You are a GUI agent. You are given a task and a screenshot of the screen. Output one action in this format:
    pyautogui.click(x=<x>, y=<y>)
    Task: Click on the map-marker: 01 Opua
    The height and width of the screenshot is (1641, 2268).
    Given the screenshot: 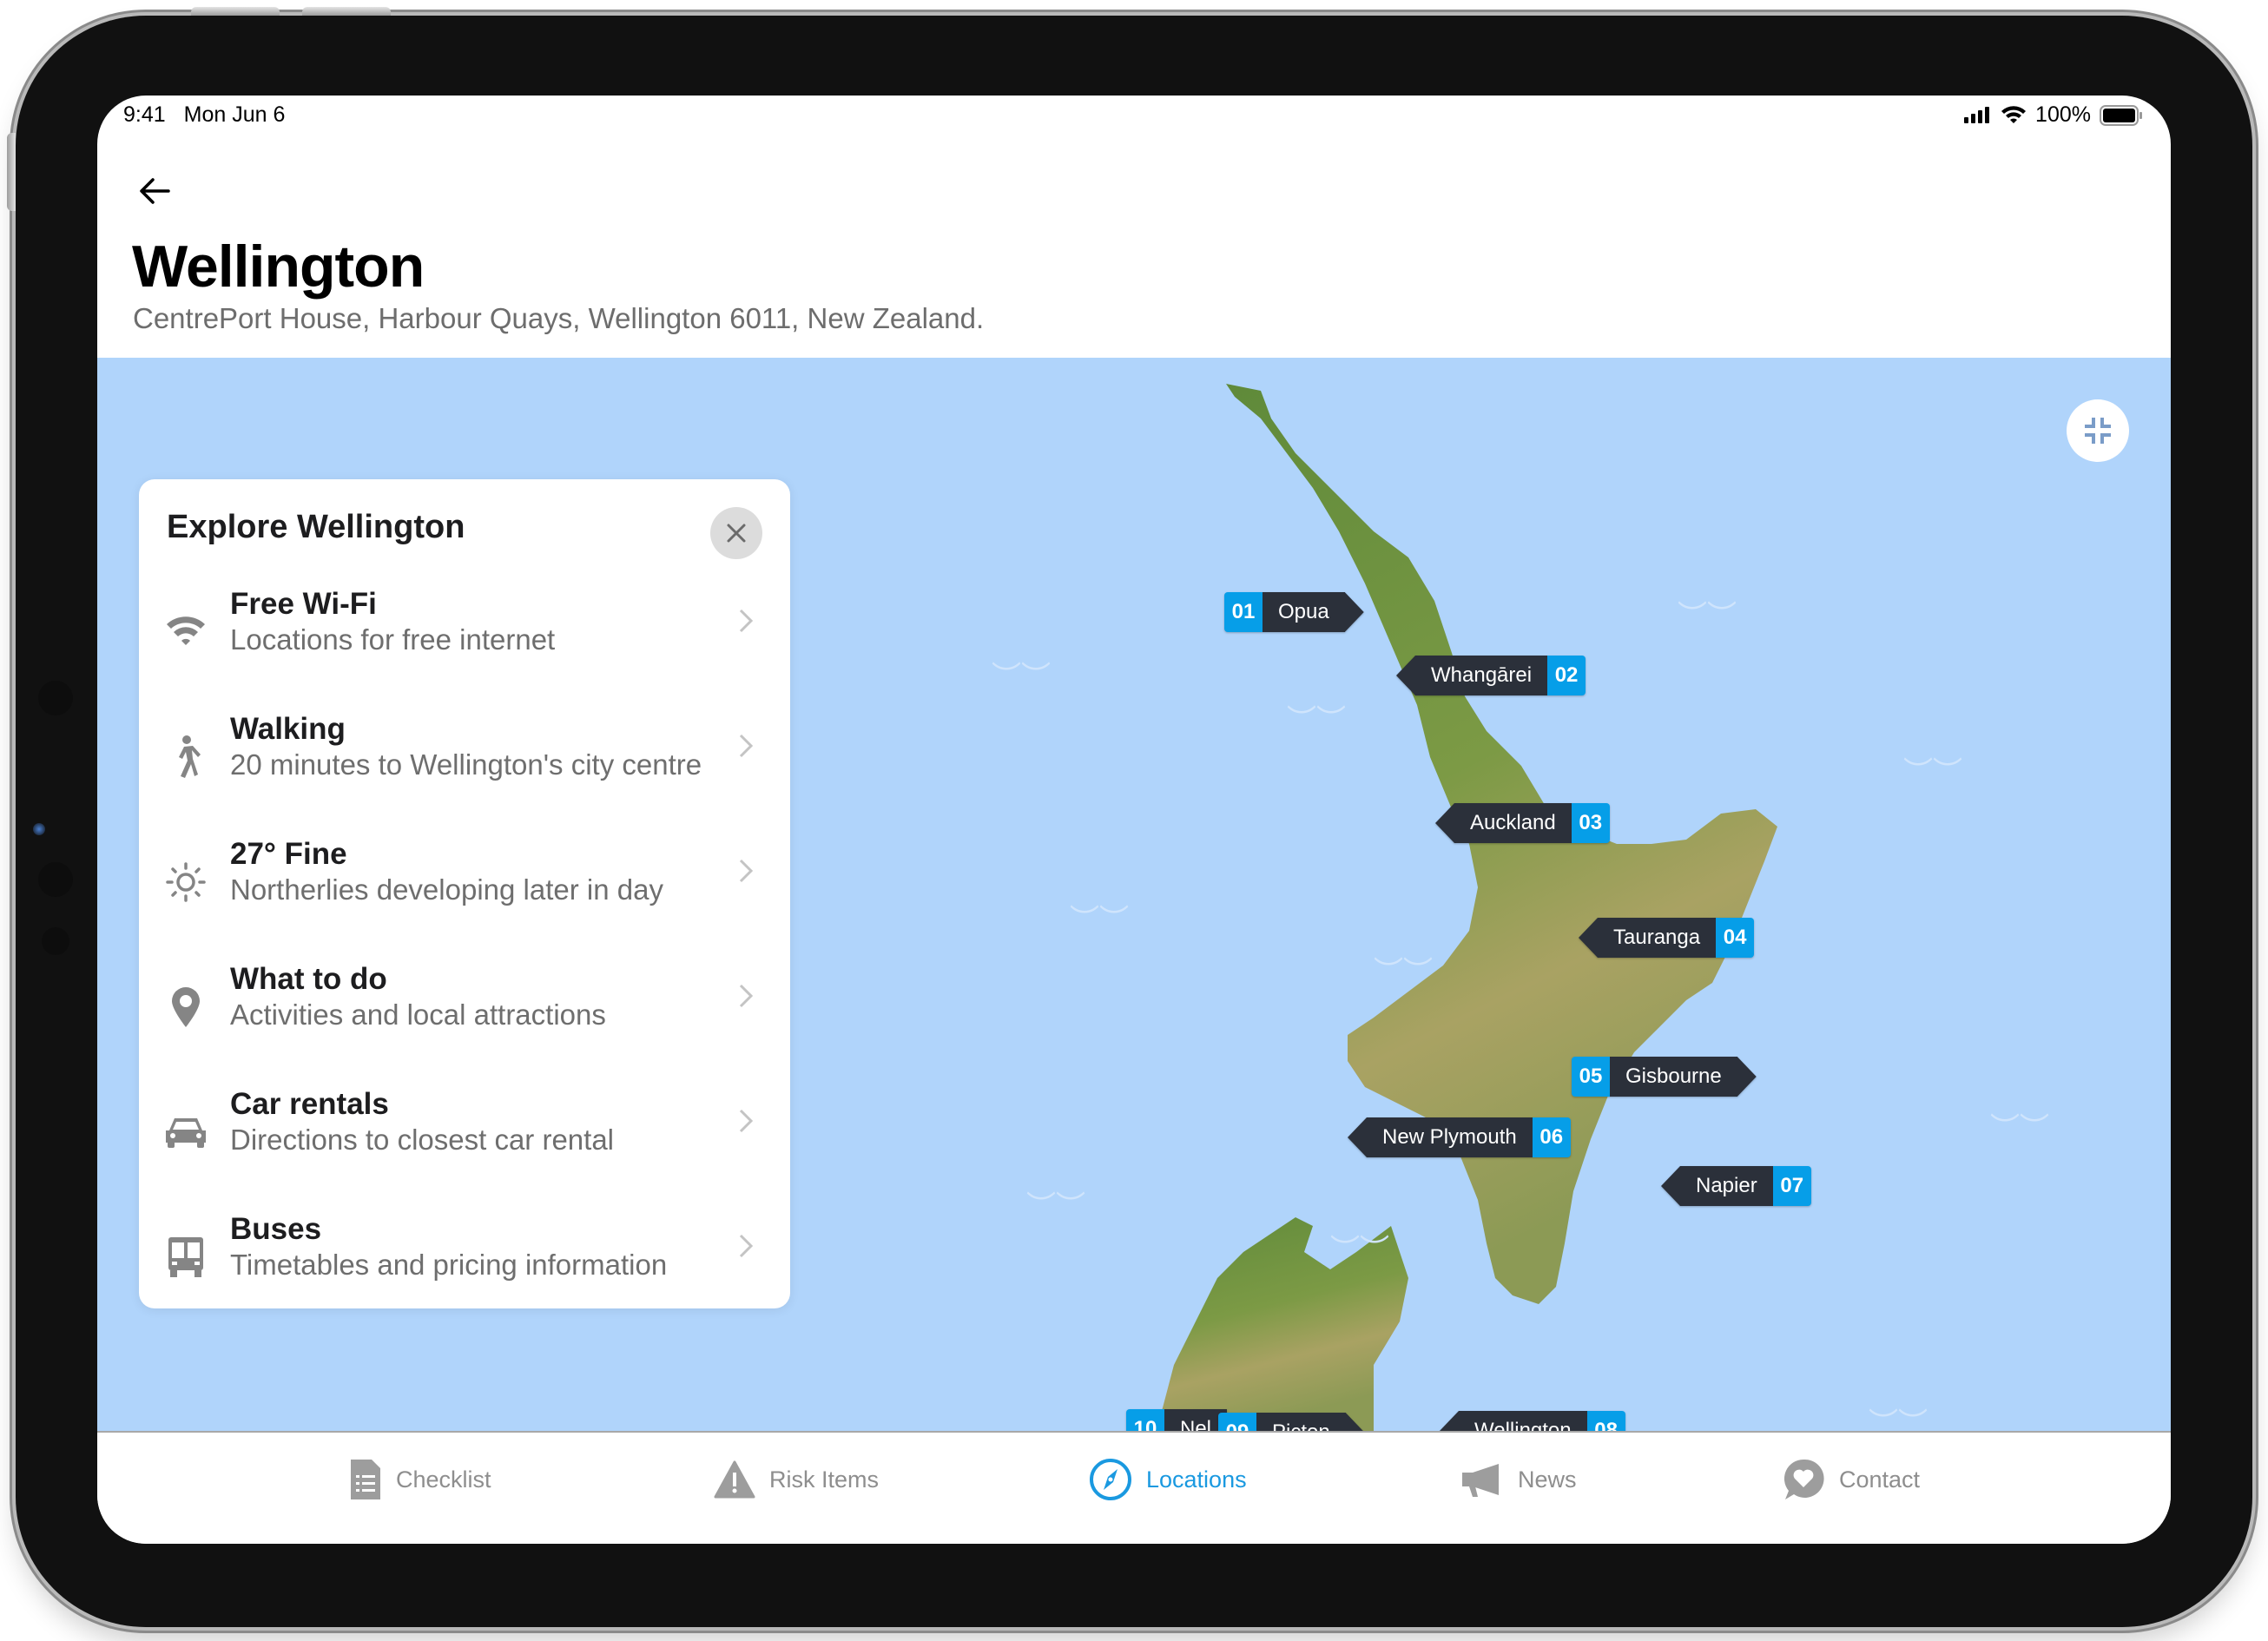 What is the action you would take?
    pyautogui.click(x=1294, y=612)
    